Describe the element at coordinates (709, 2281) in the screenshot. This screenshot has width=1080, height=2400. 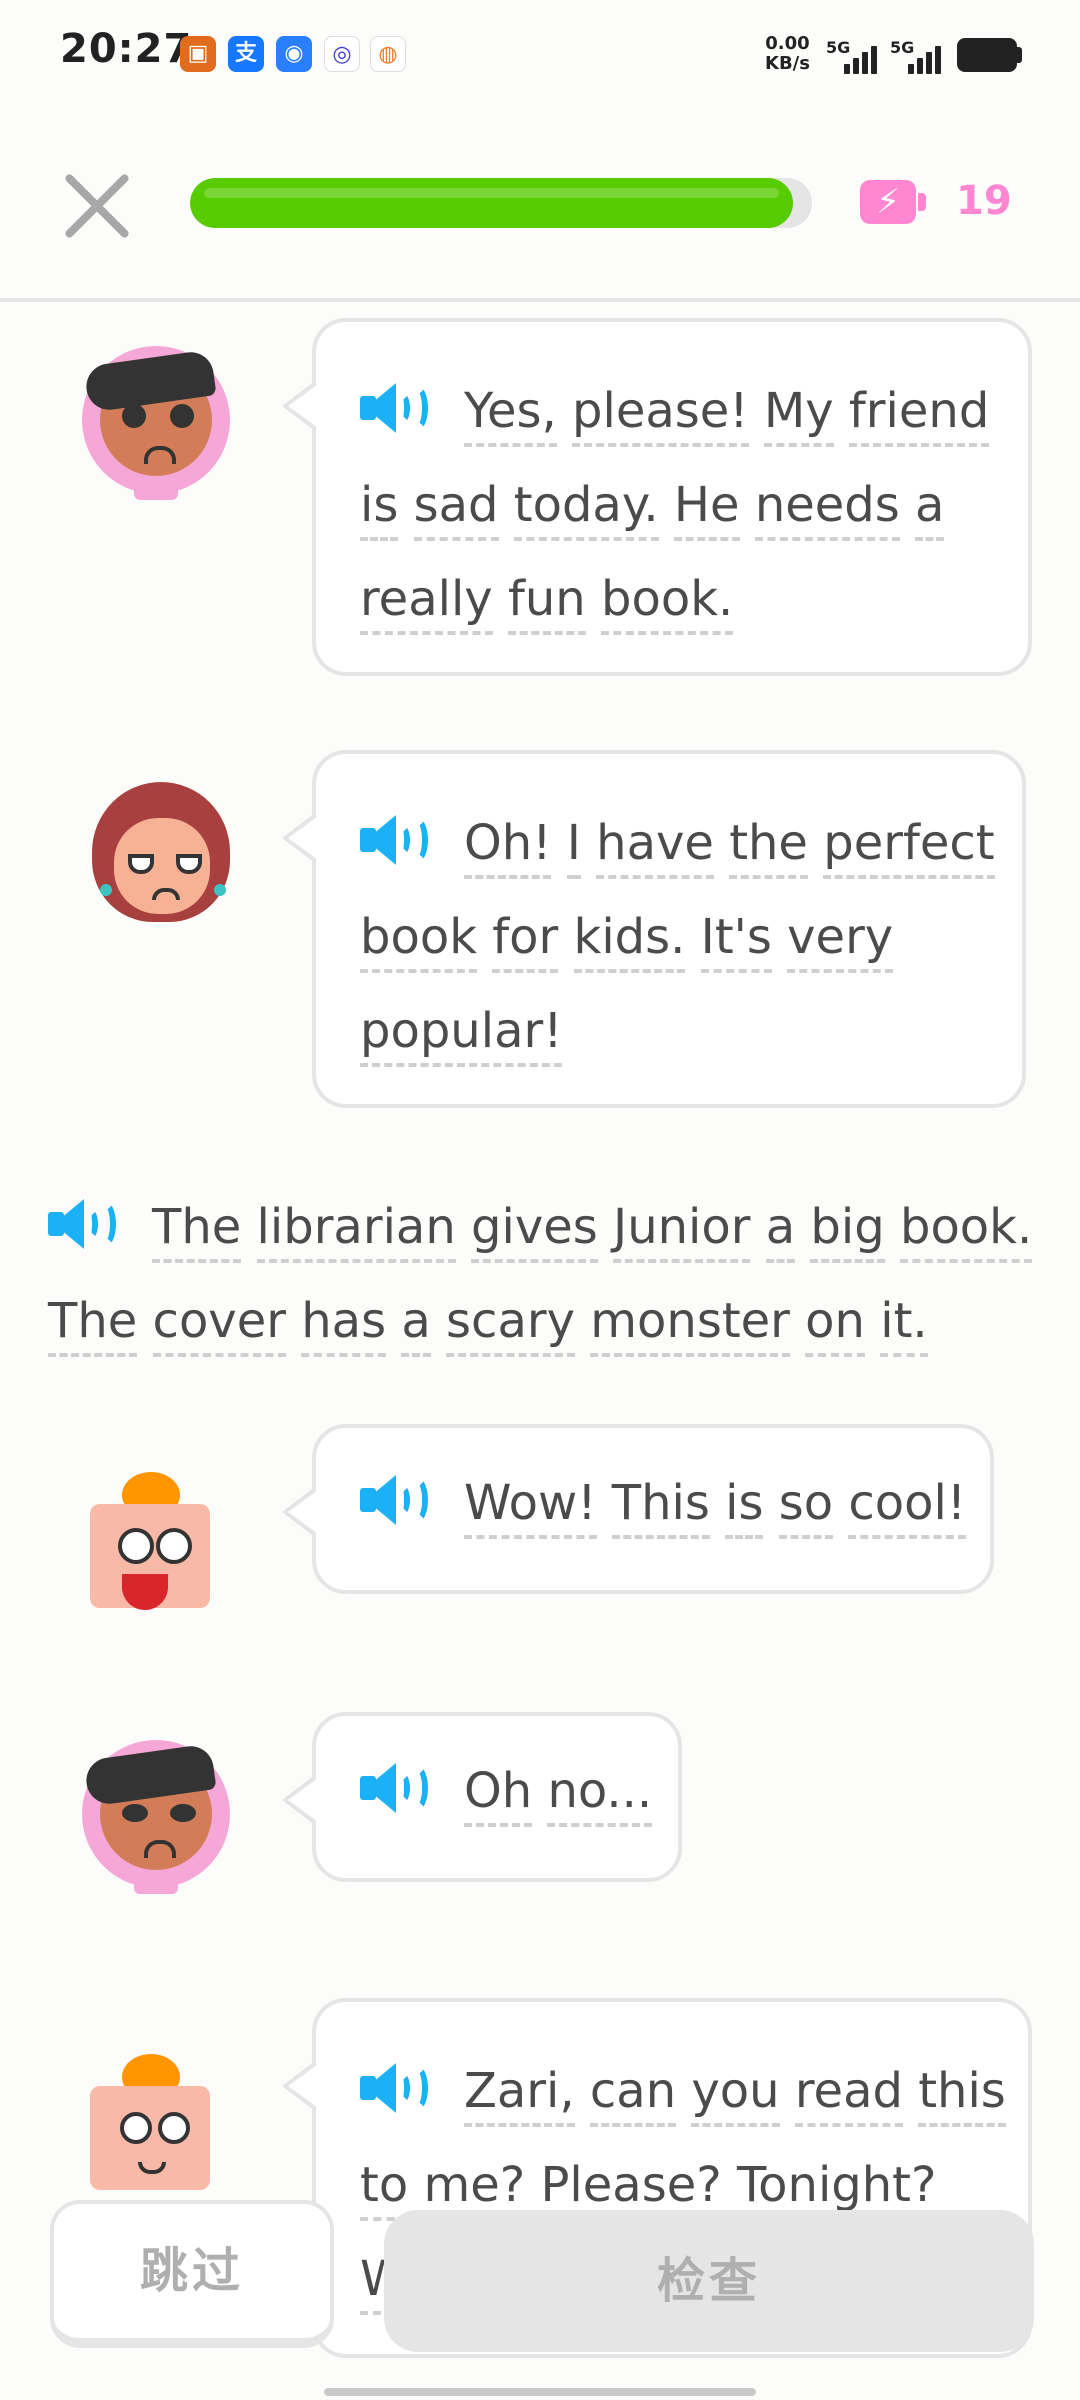
I see `check-button: 检查` at that location.